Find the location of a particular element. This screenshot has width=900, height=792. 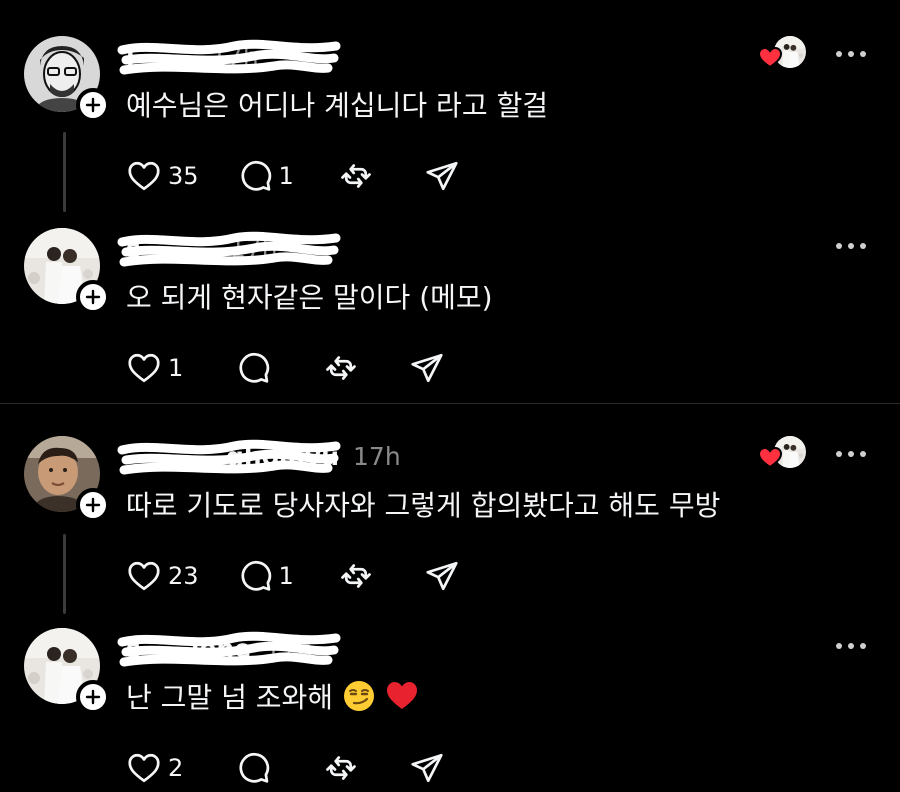

post-text-content: 난 그말 넘 조와해 is located at coordinates (230, 697).